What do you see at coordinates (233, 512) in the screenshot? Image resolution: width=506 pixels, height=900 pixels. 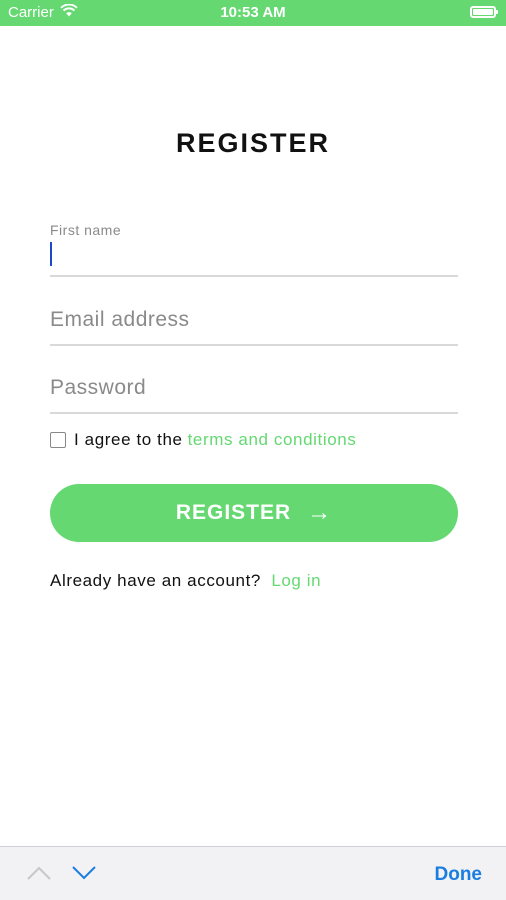 I see `register-button-label: REGISTER` at bounding box center [233, 512].